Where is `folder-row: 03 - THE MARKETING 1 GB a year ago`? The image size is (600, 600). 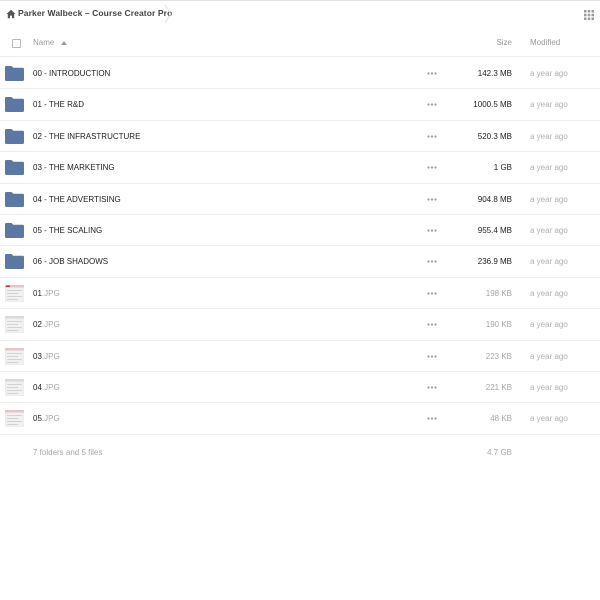 folder-row: 03 - THE MARKETING 1 GB a year ago is located at coordinates (300, 168).